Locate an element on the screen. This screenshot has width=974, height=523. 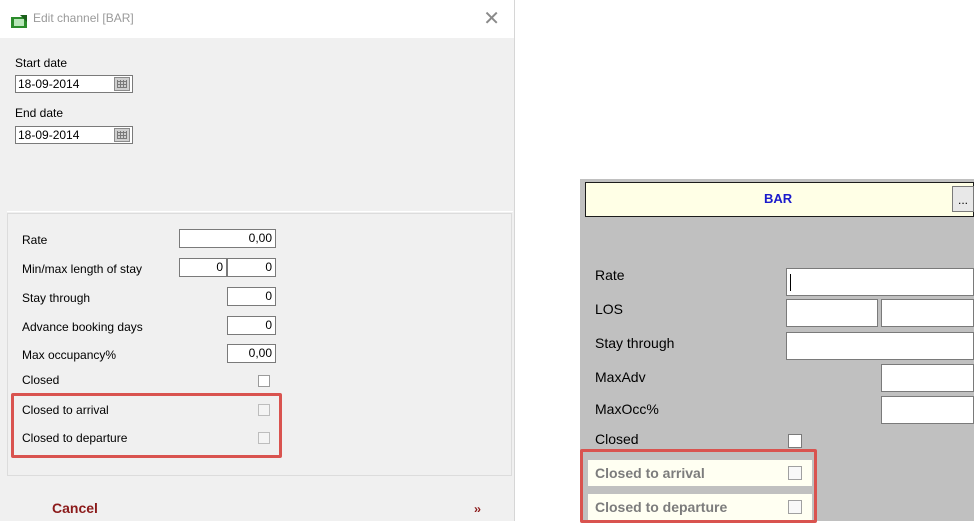
los-label: Min/max length of stay is located at coordinates (82, 269).